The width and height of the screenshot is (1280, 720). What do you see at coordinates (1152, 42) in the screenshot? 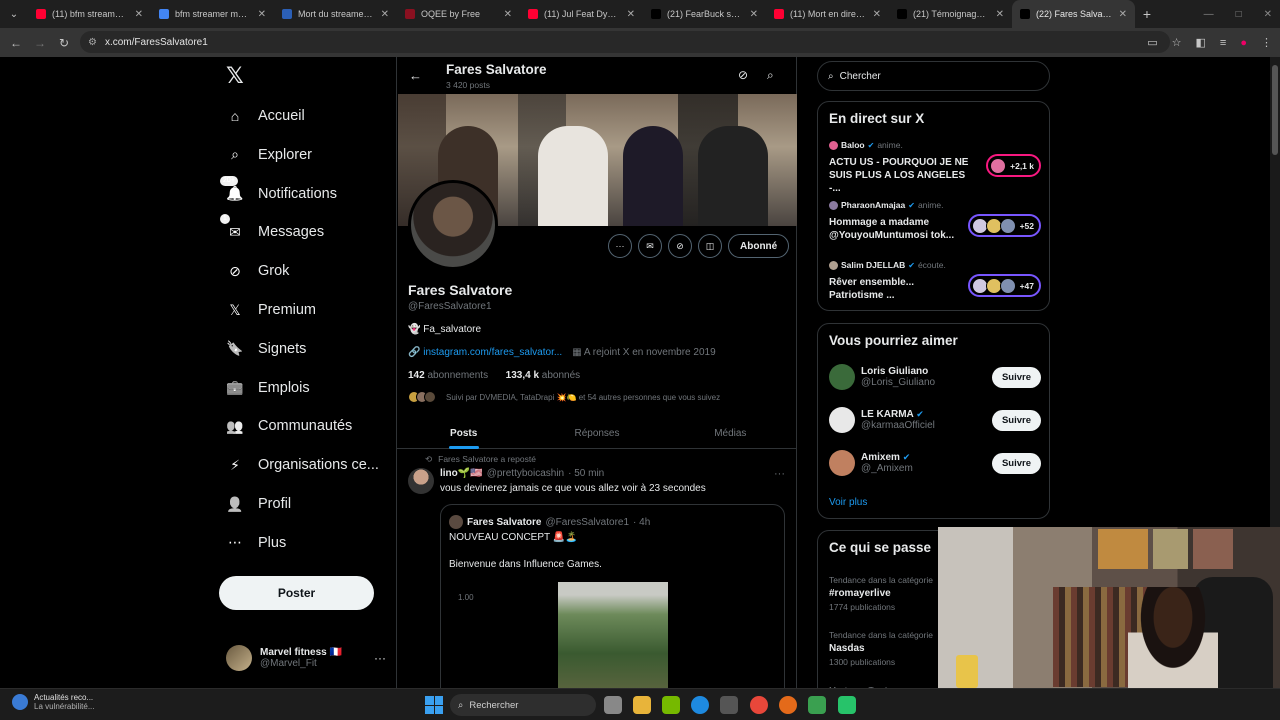
I see `cast-icon: ▭` at bounding box center [1152, 42].